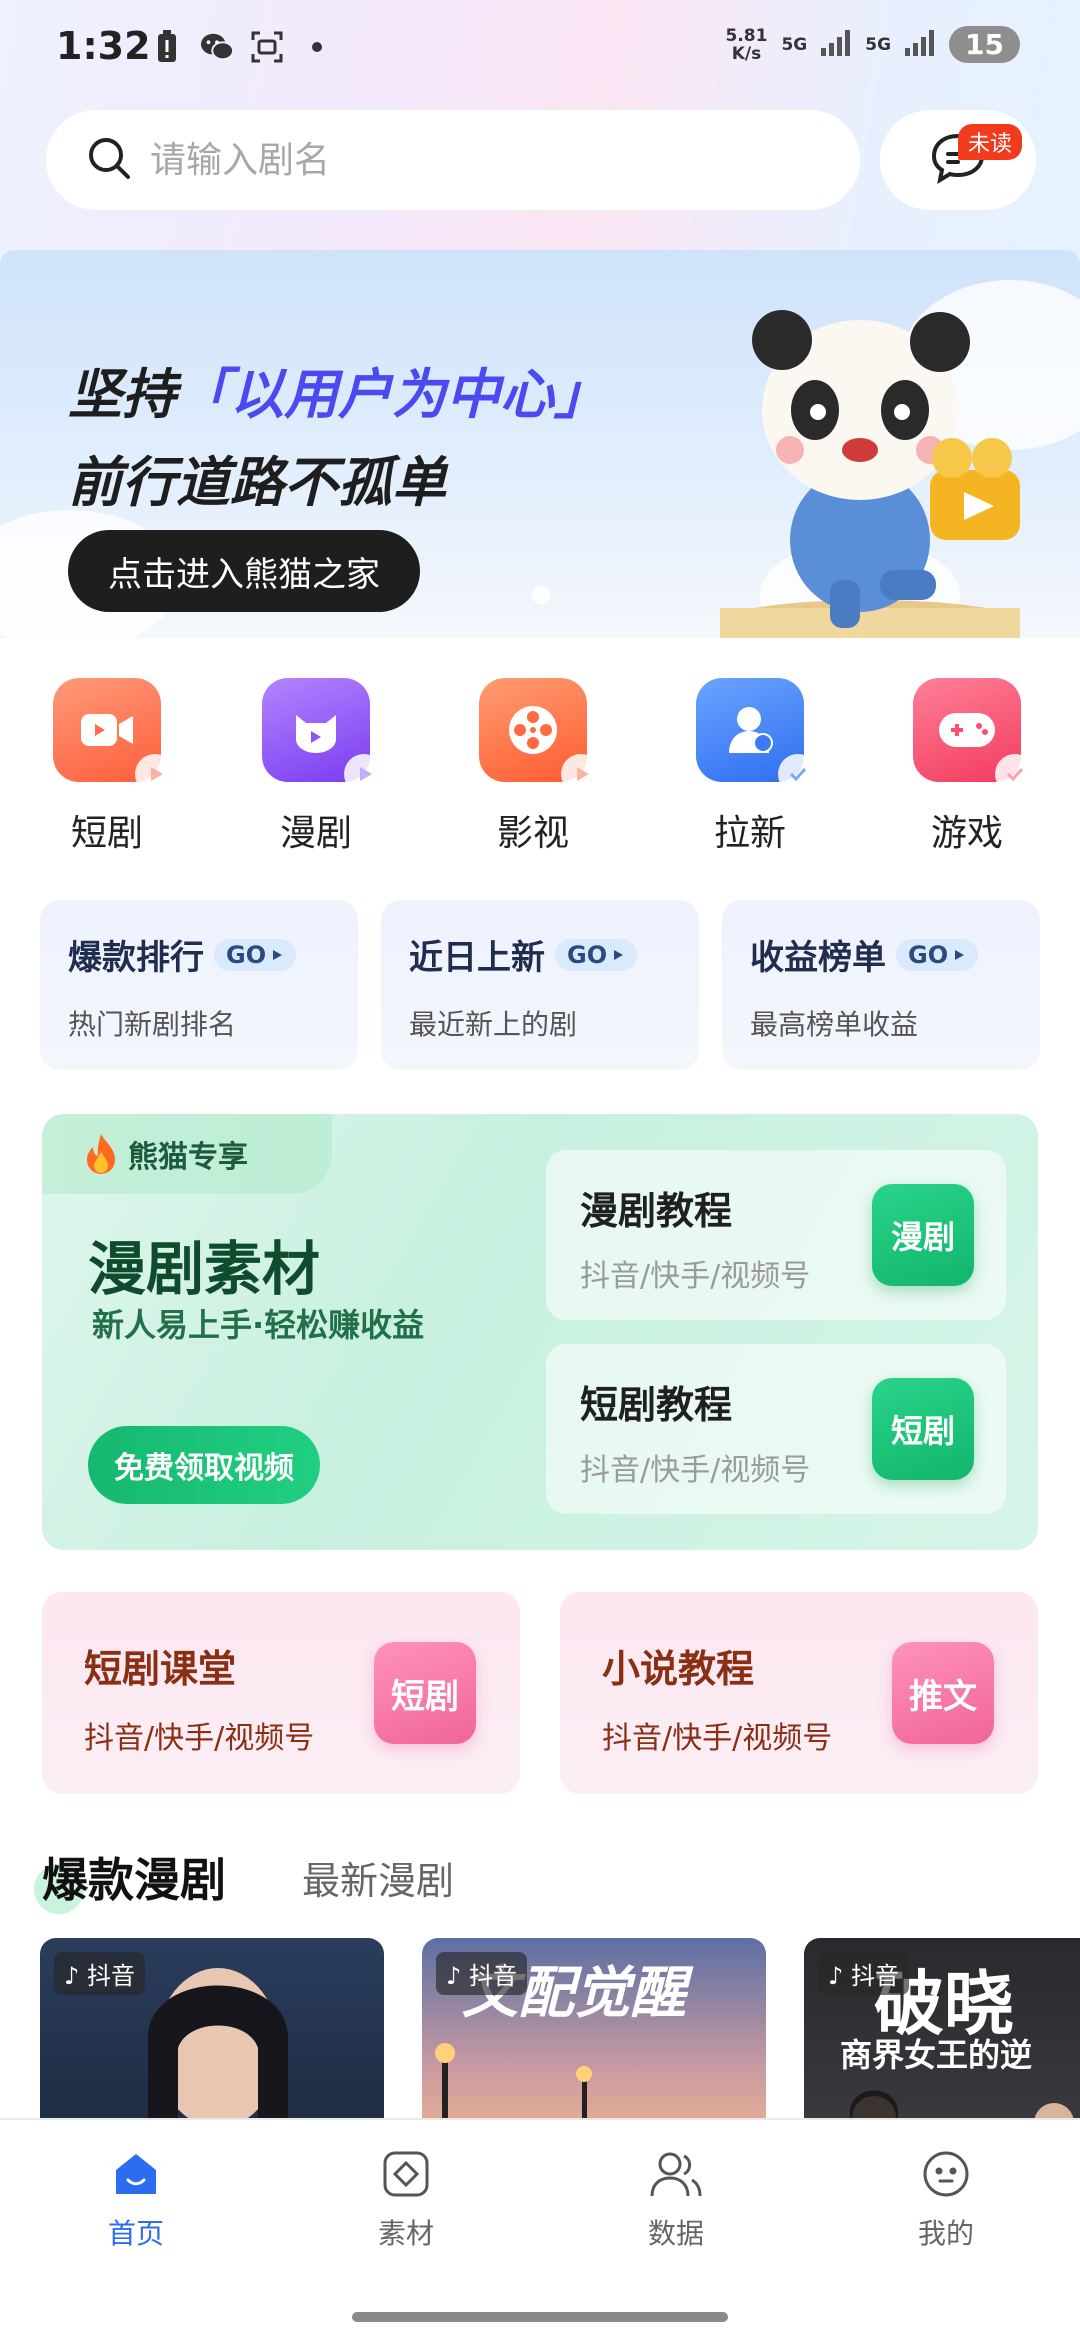 The image size is (1080, 2340). I want to click on category-short-drama: 短剧, so click(107, 767).